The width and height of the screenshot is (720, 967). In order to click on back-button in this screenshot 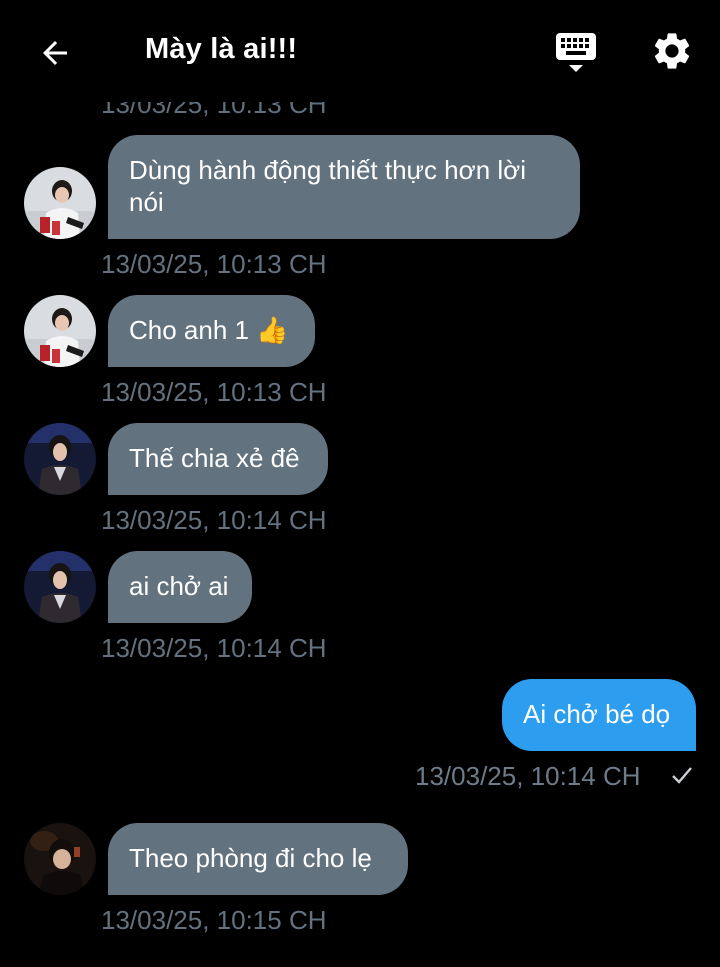, I will do `click(55, 53)`.